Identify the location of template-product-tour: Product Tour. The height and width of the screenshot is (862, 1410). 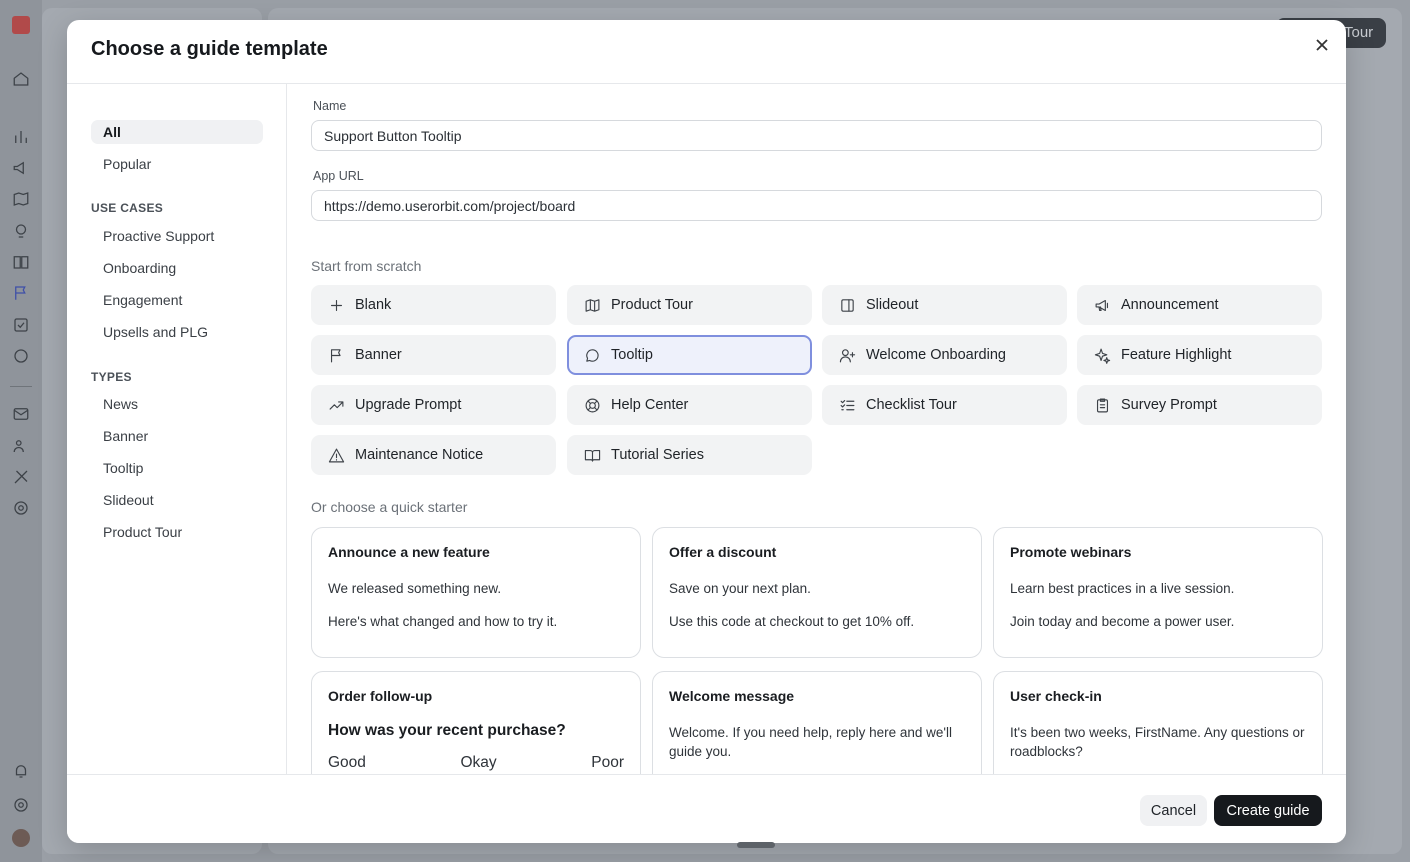
(689, 305).